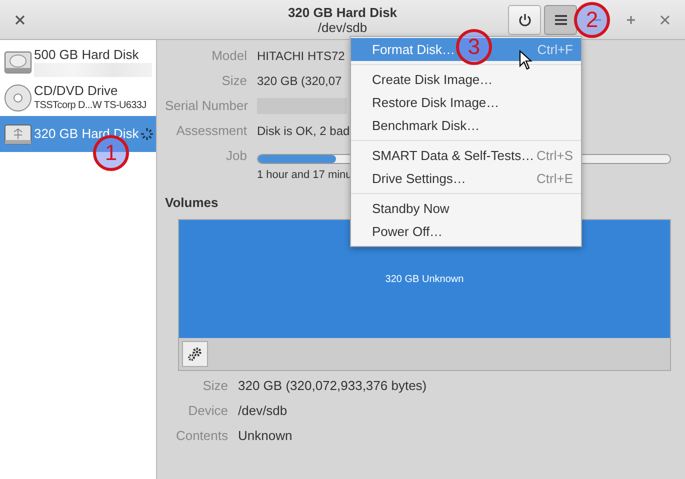 The width and height of the screenshot is (685, 479). What do you see at coordinates (263, 411) in the screenshot?
I see `field-value: /dev/sdb` at bounding box center [263, 411].